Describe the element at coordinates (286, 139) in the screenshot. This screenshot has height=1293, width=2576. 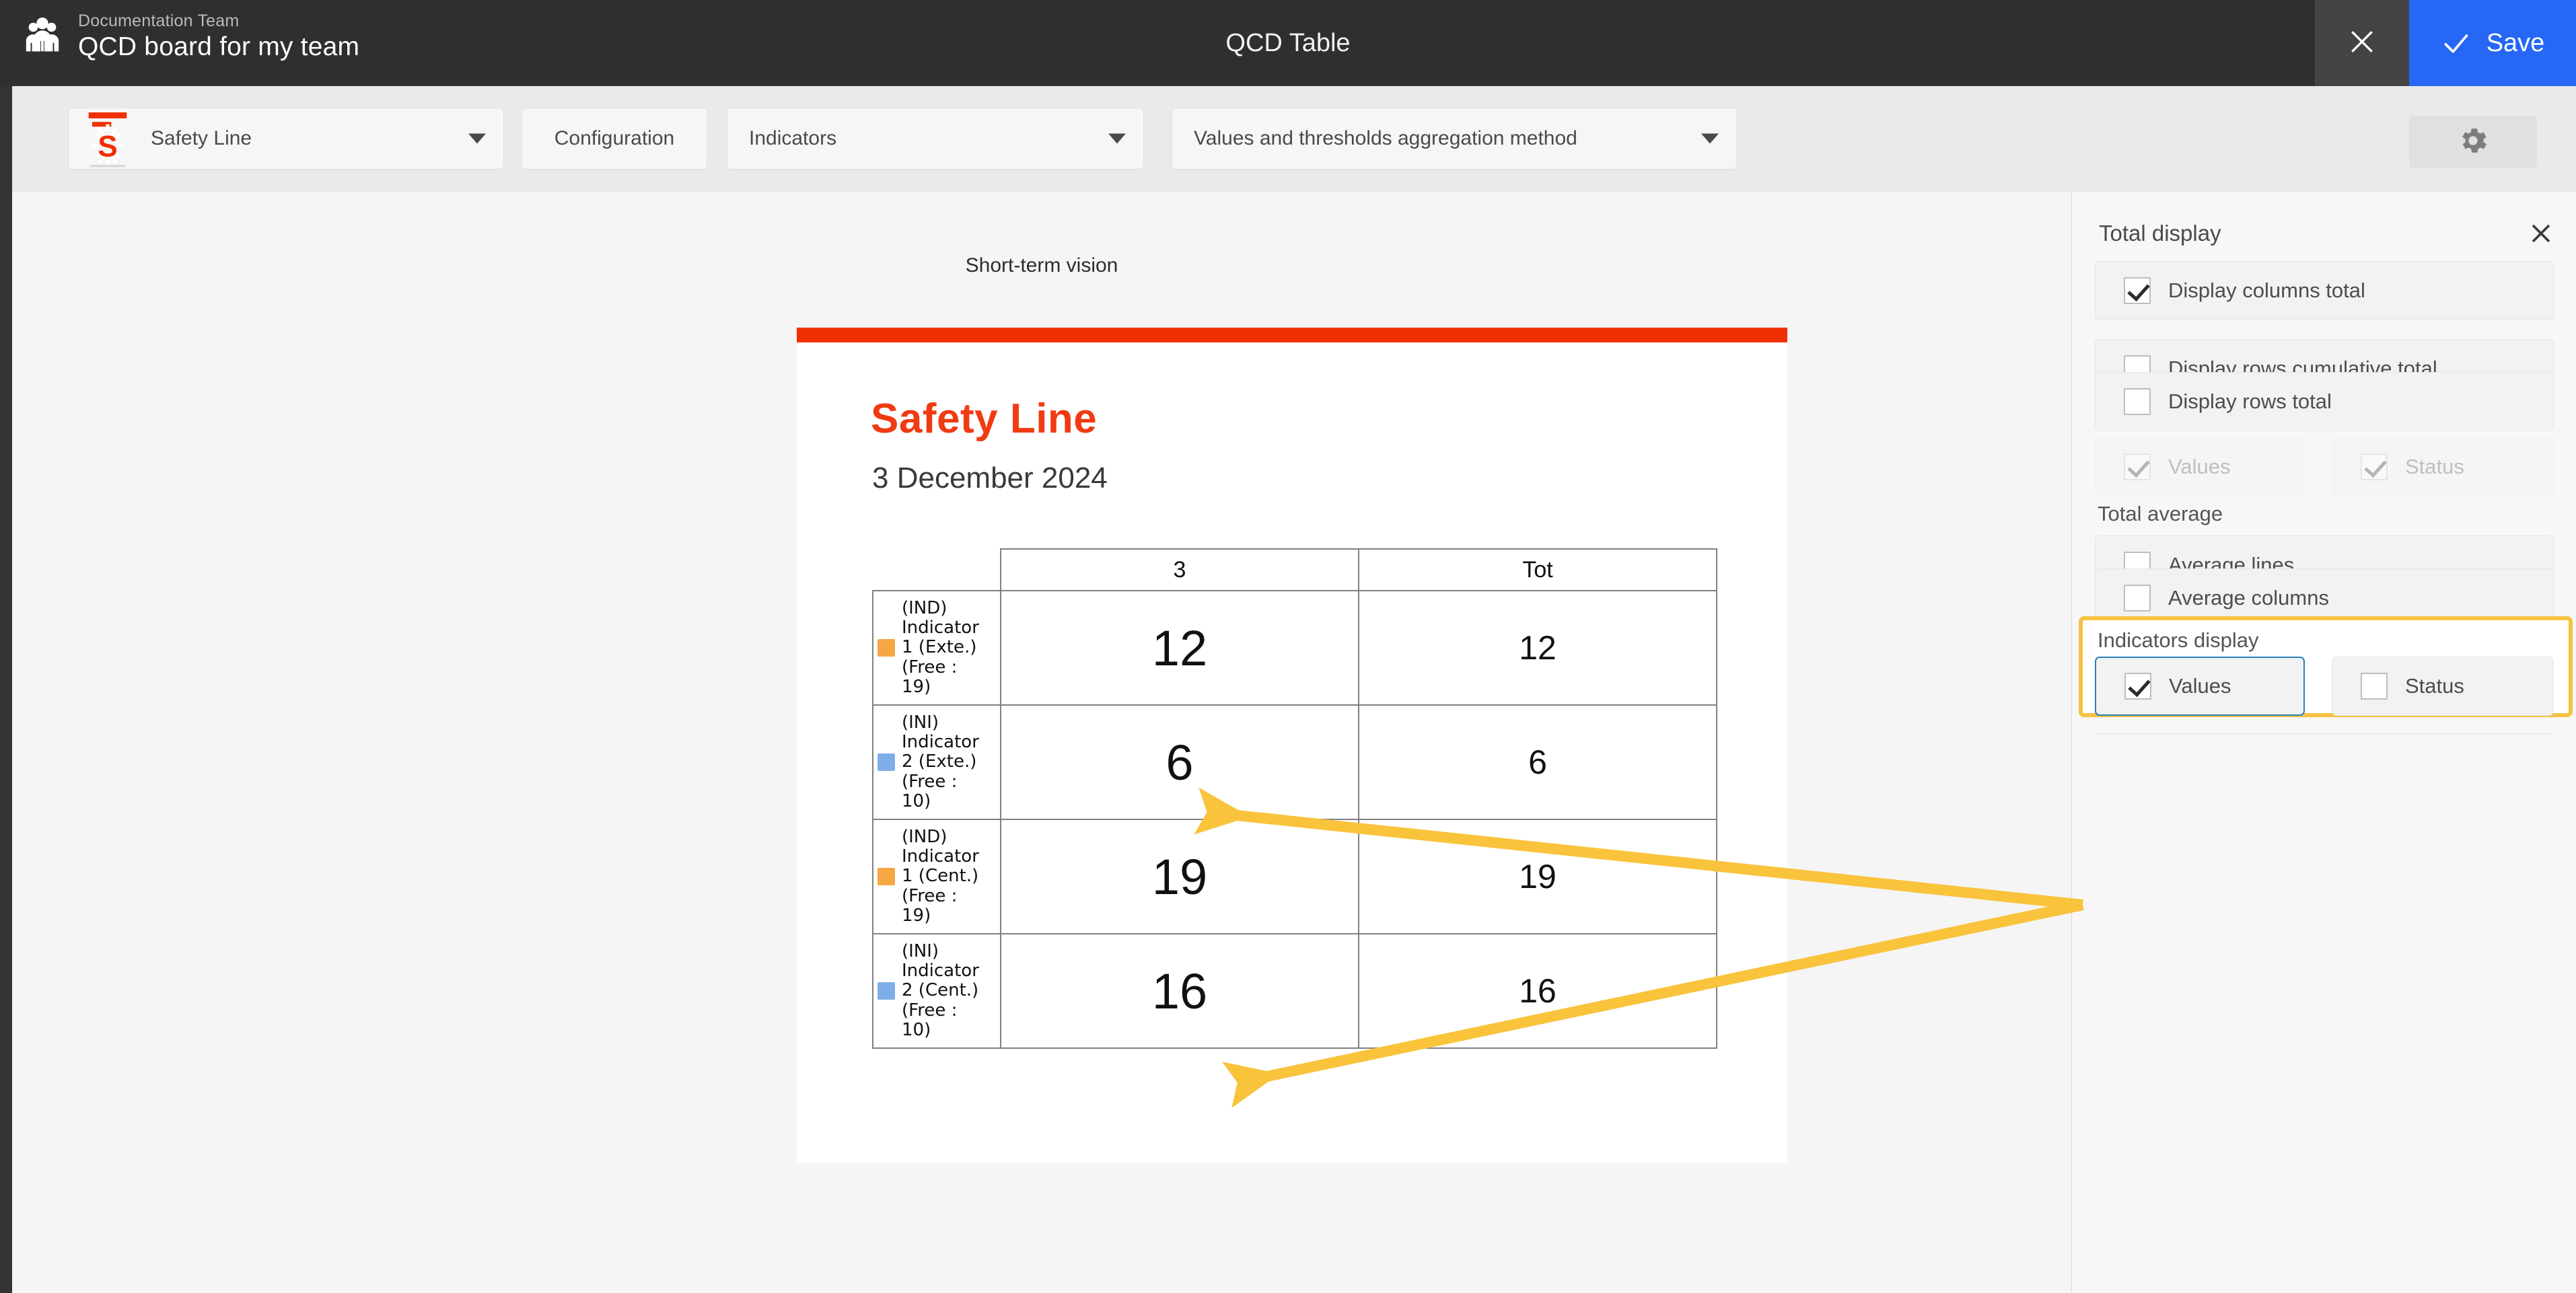
I see `line-selector: S Safety Line` at that location.